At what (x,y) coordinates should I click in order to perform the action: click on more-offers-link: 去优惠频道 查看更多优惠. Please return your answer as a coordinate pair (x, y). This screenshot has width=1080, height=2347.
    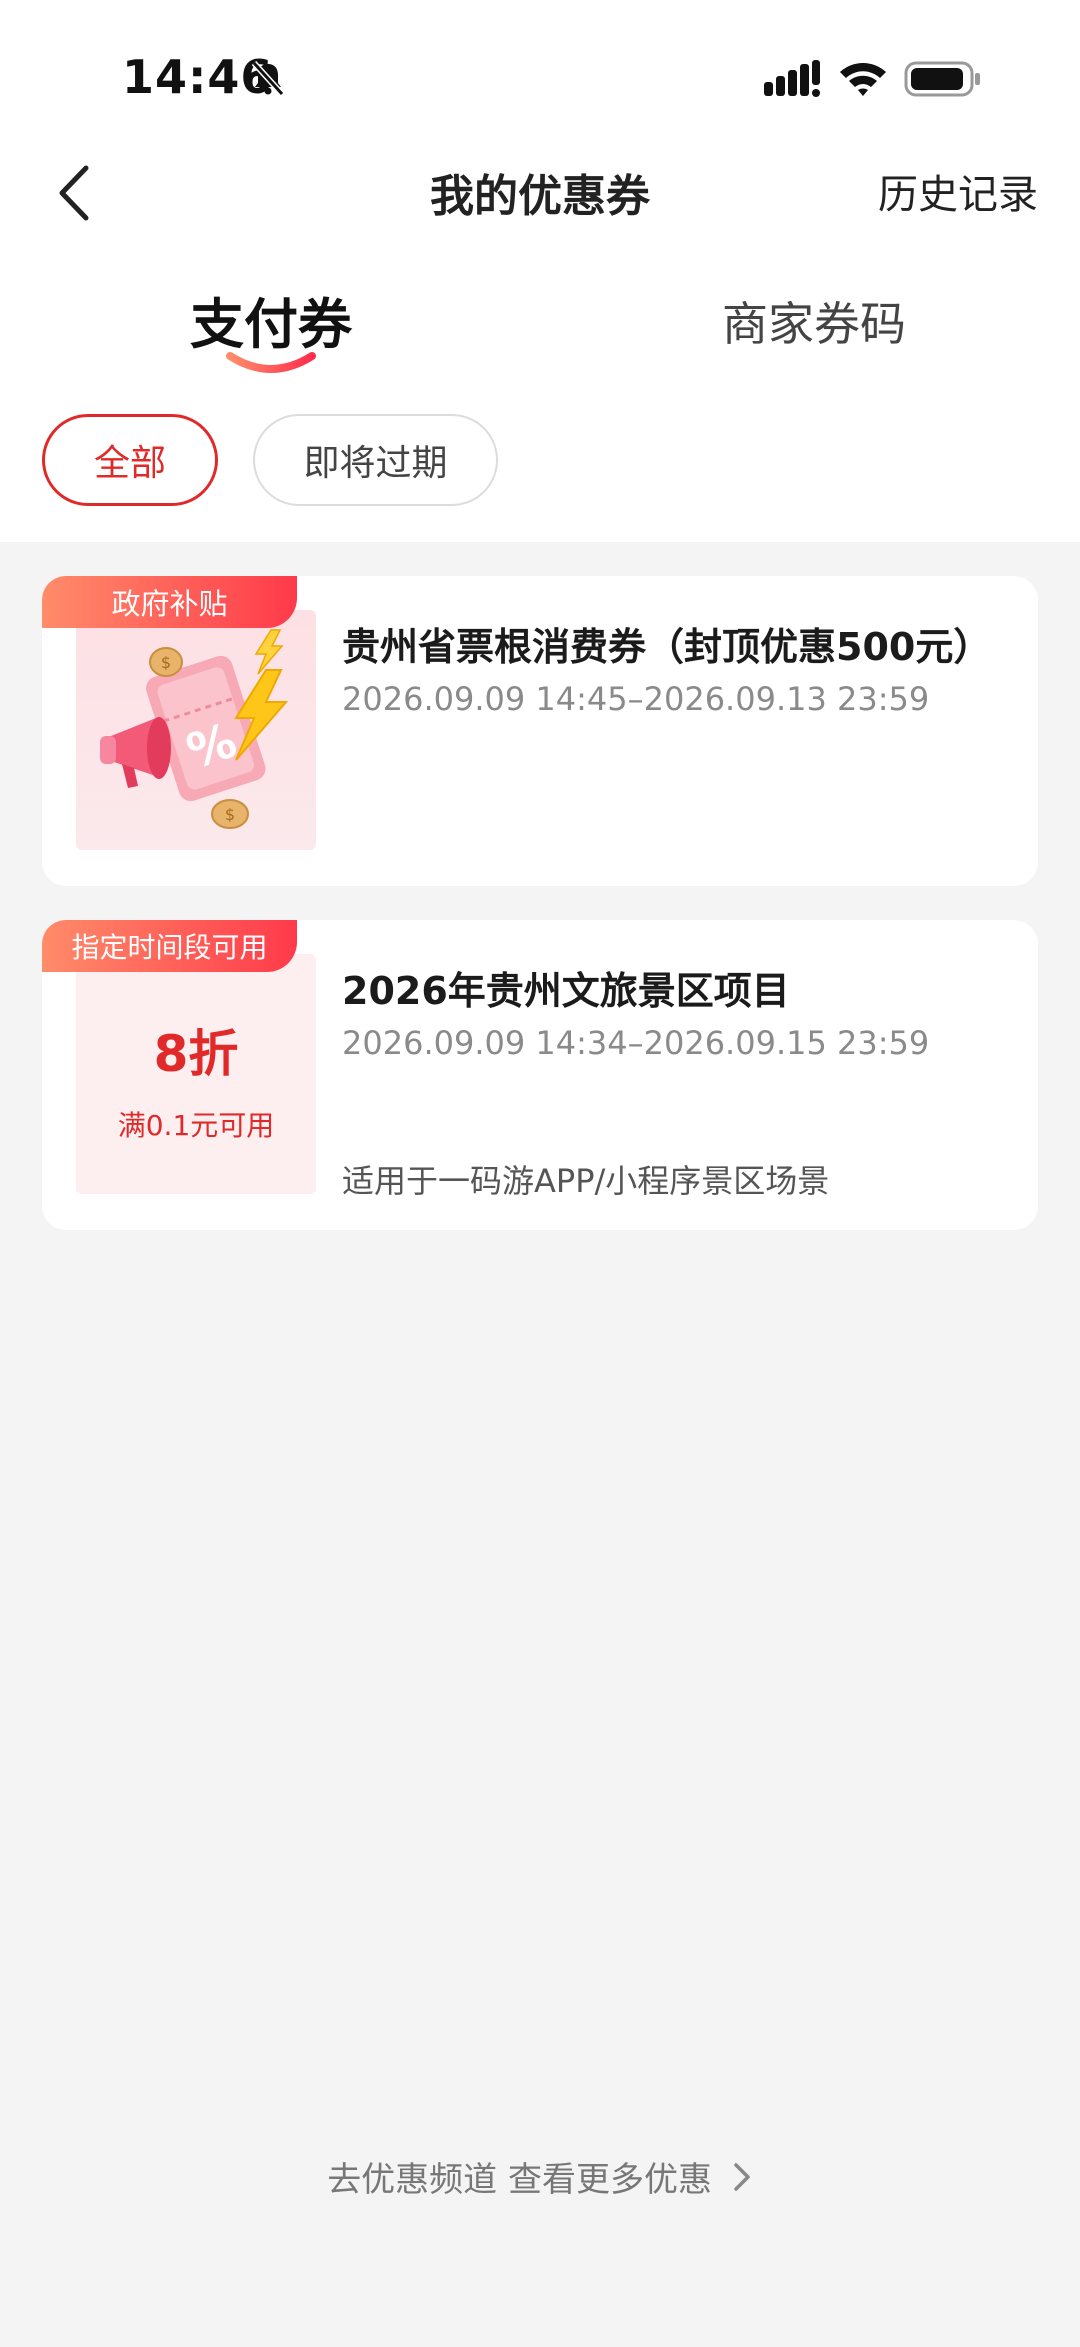
    Looking at the image, I should click on (540, 2176).